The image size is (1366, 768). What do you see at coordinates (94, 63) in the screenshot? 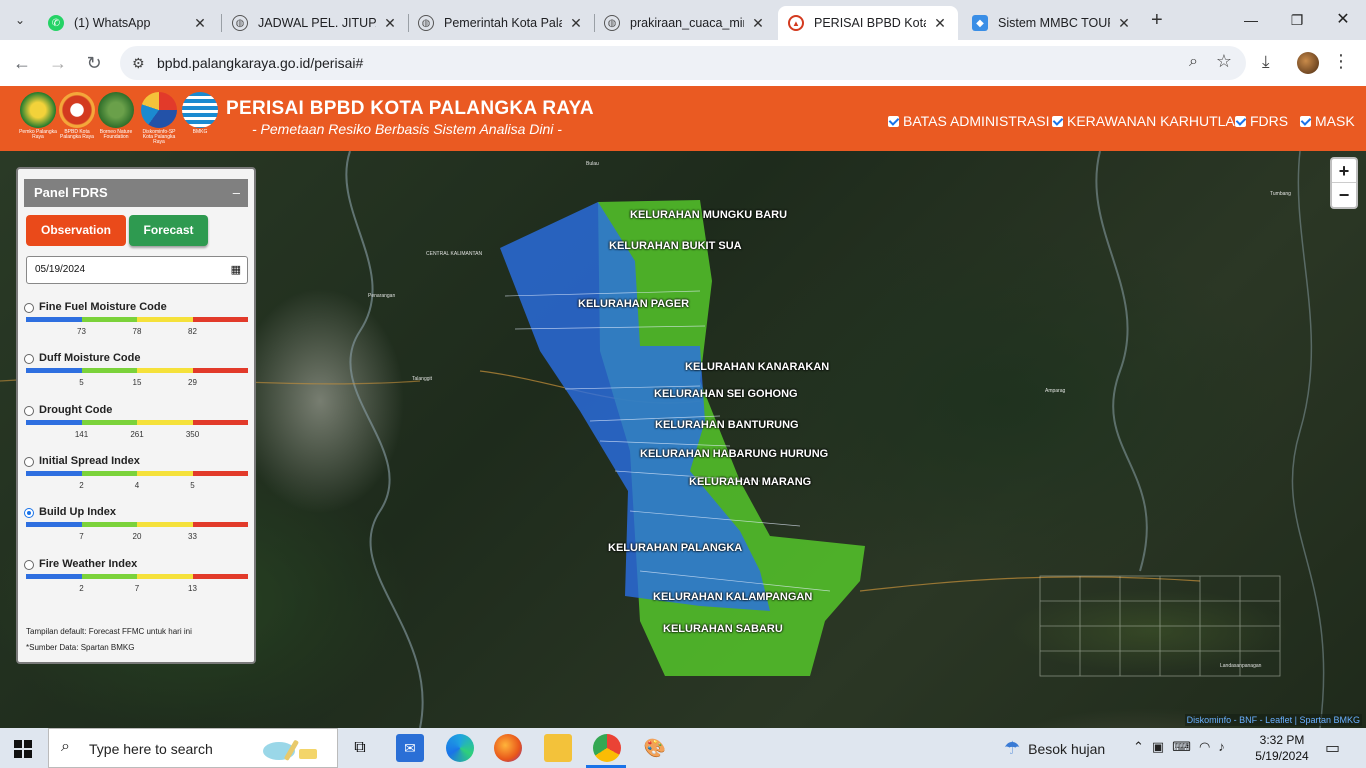
I see `reload-icon: ↻` at bounding box center [94, 63].